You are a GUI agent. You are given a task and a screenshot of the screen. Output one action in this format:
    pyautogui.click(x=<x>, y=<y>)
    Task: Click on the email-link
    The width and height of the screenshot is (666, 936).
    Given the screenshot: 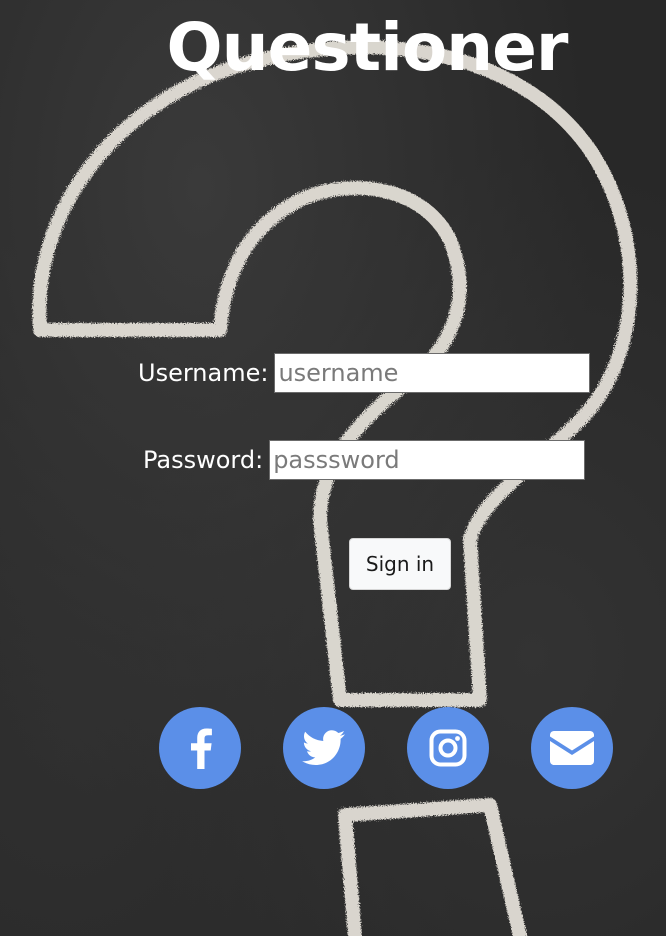 What is the action you would take?
    pyautogui.click(x=572, y=748)
    